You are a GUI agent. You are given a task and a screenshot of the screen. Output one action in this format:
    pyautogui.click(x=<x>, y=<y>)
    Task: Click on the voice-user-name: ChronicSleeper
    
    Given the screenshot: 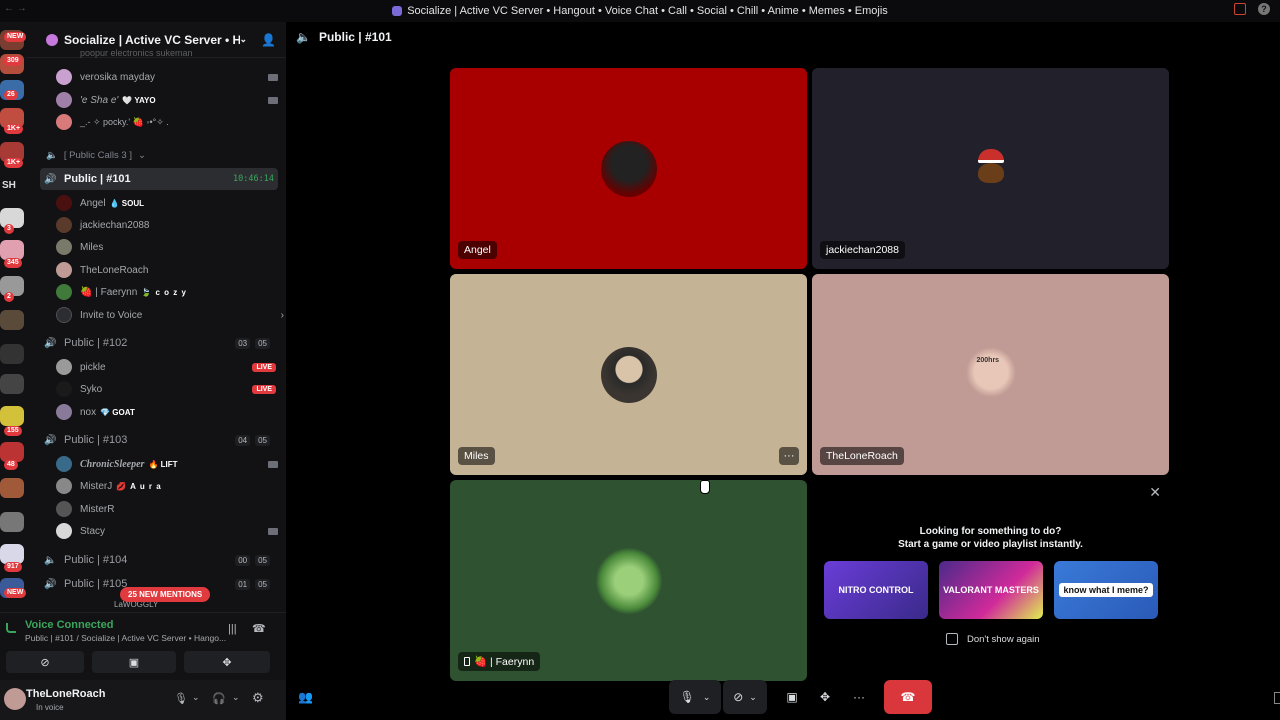 What is the action you would take?
    pyautogui.click(x=112, y=464)
    